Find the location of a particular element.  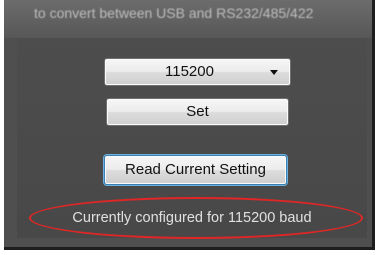

highlight-oval is located at coordinates (196, 218).